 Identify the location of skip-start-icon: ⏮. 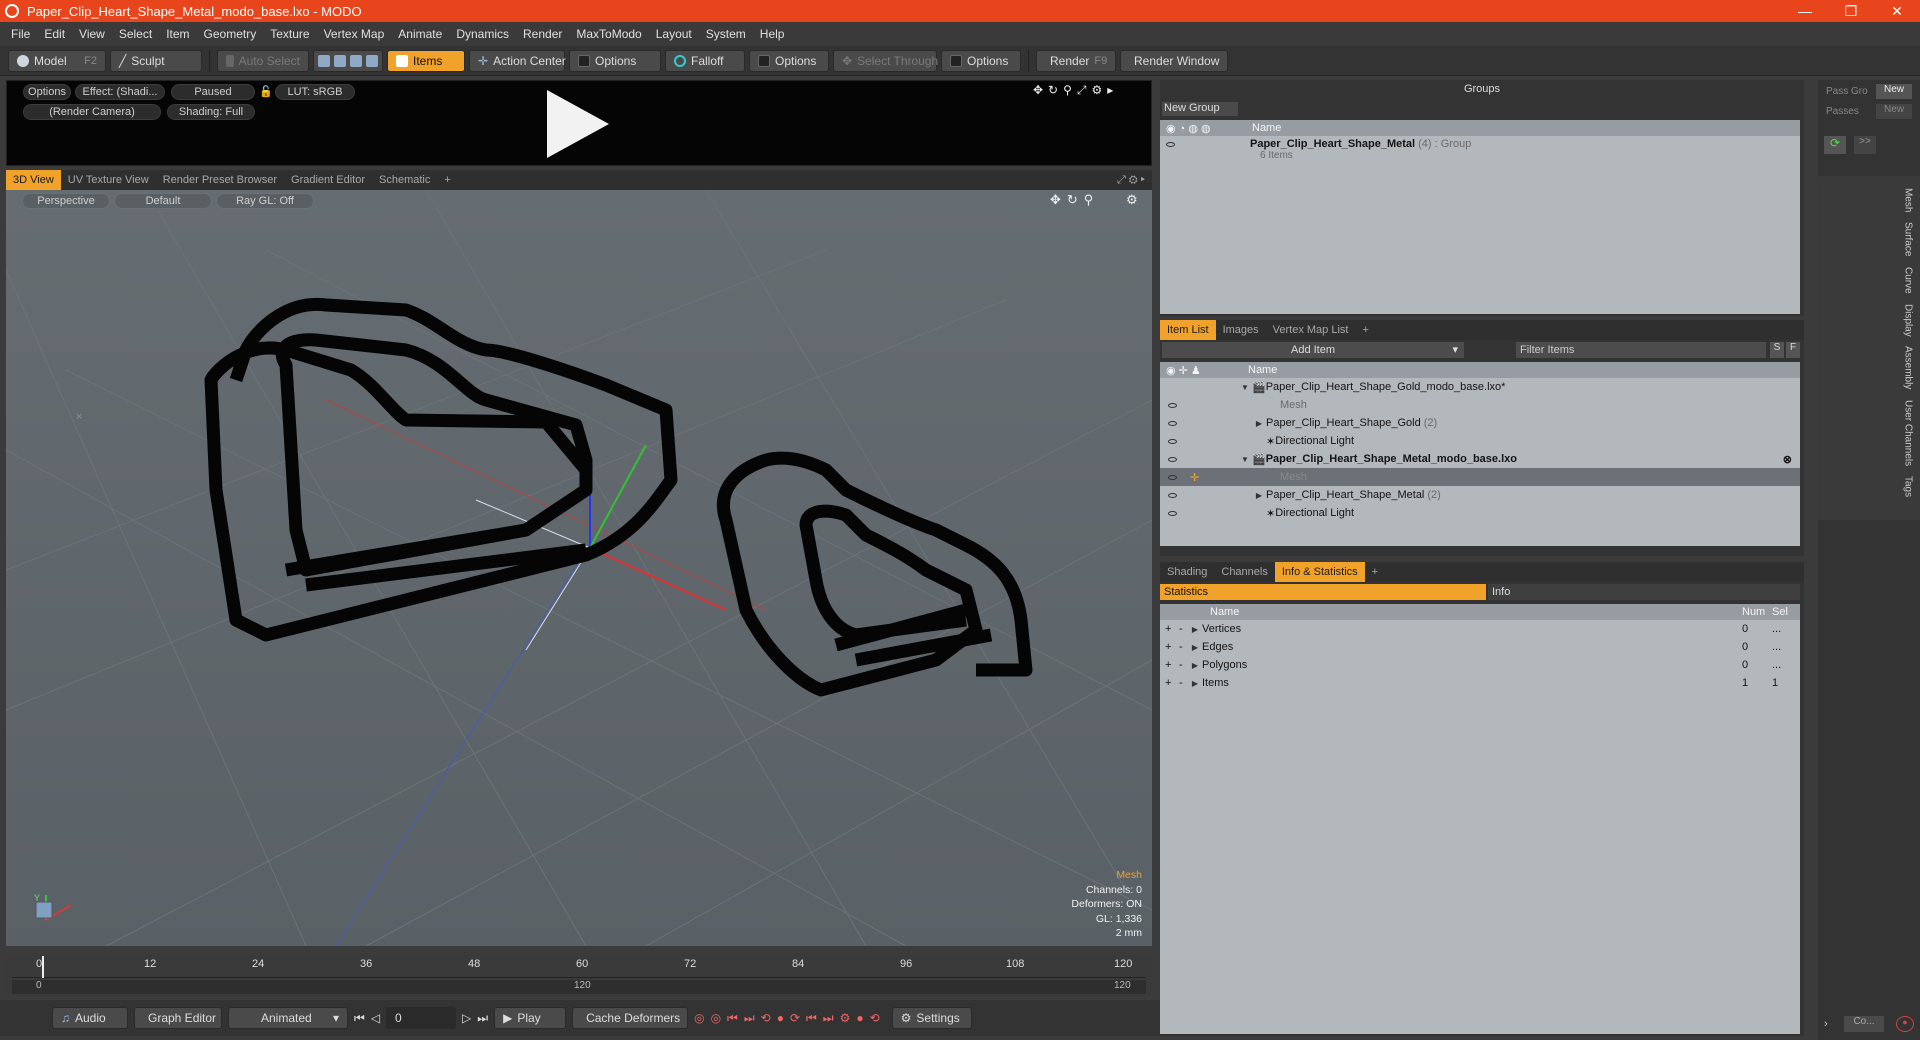
(359, 1018).